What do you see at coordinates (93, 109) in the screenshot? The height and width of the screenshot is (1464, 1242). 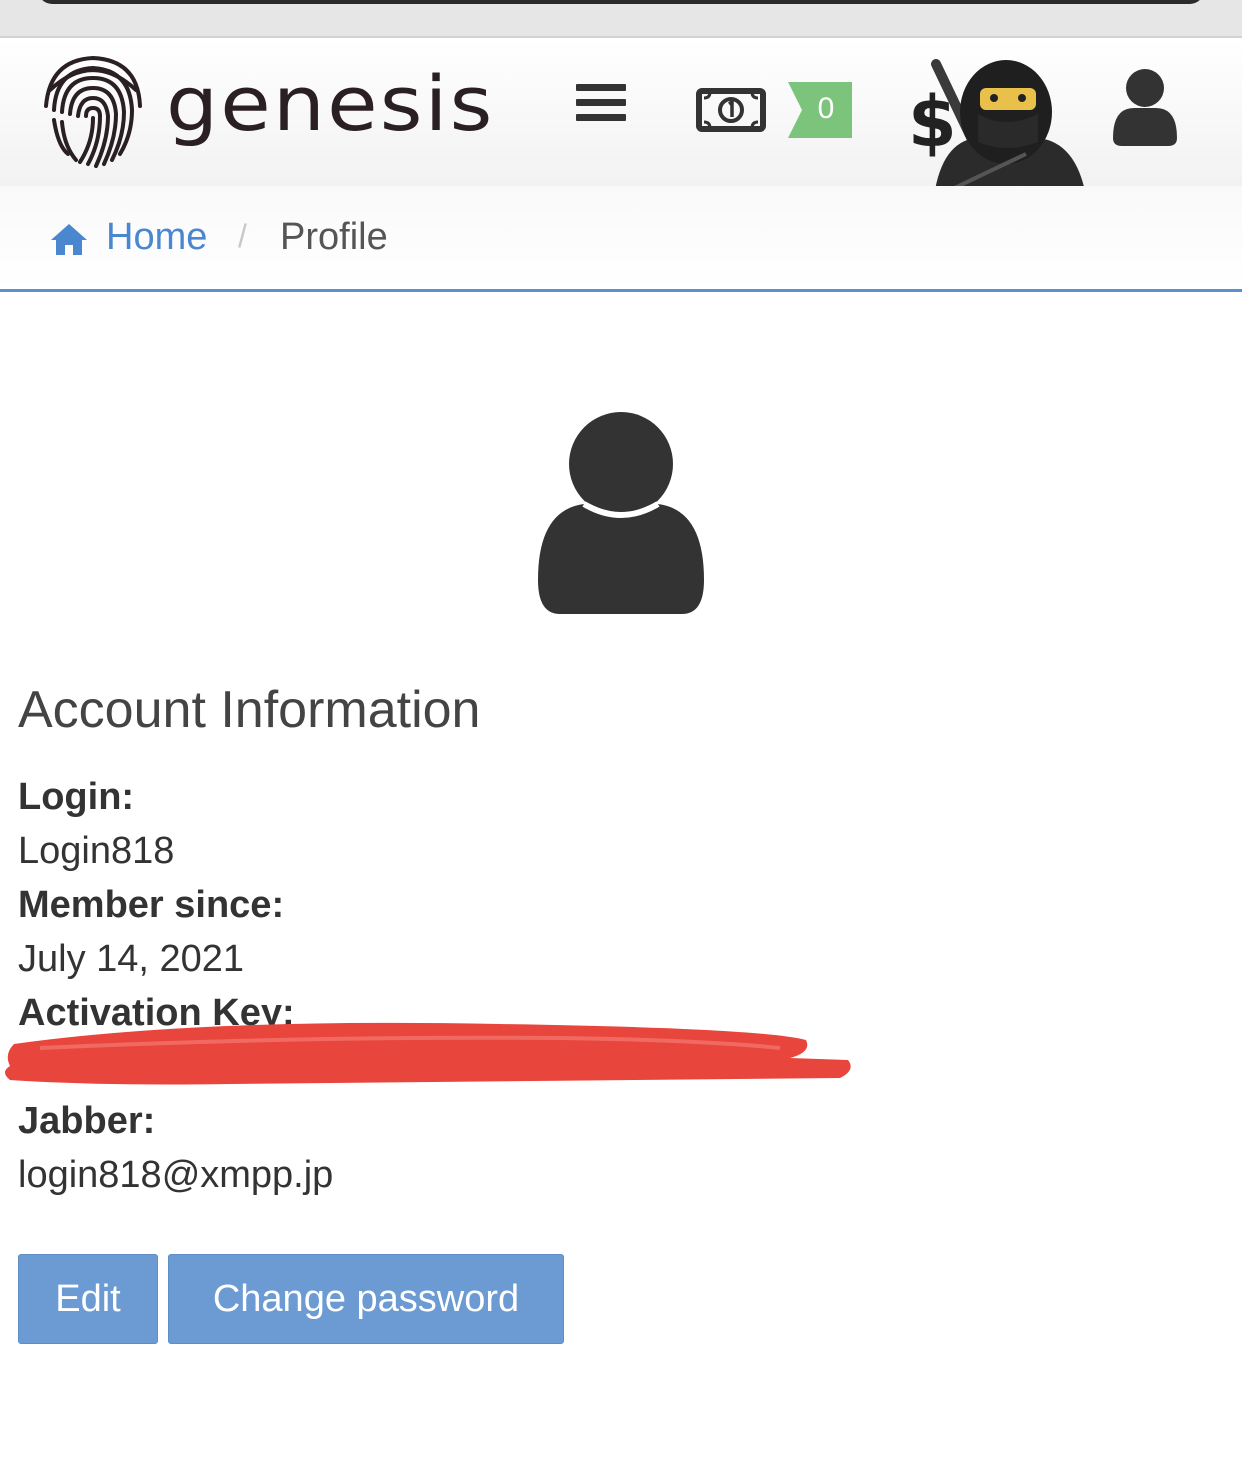 I see `fingerprint-logo-icon` at bounding box center [93, 109].